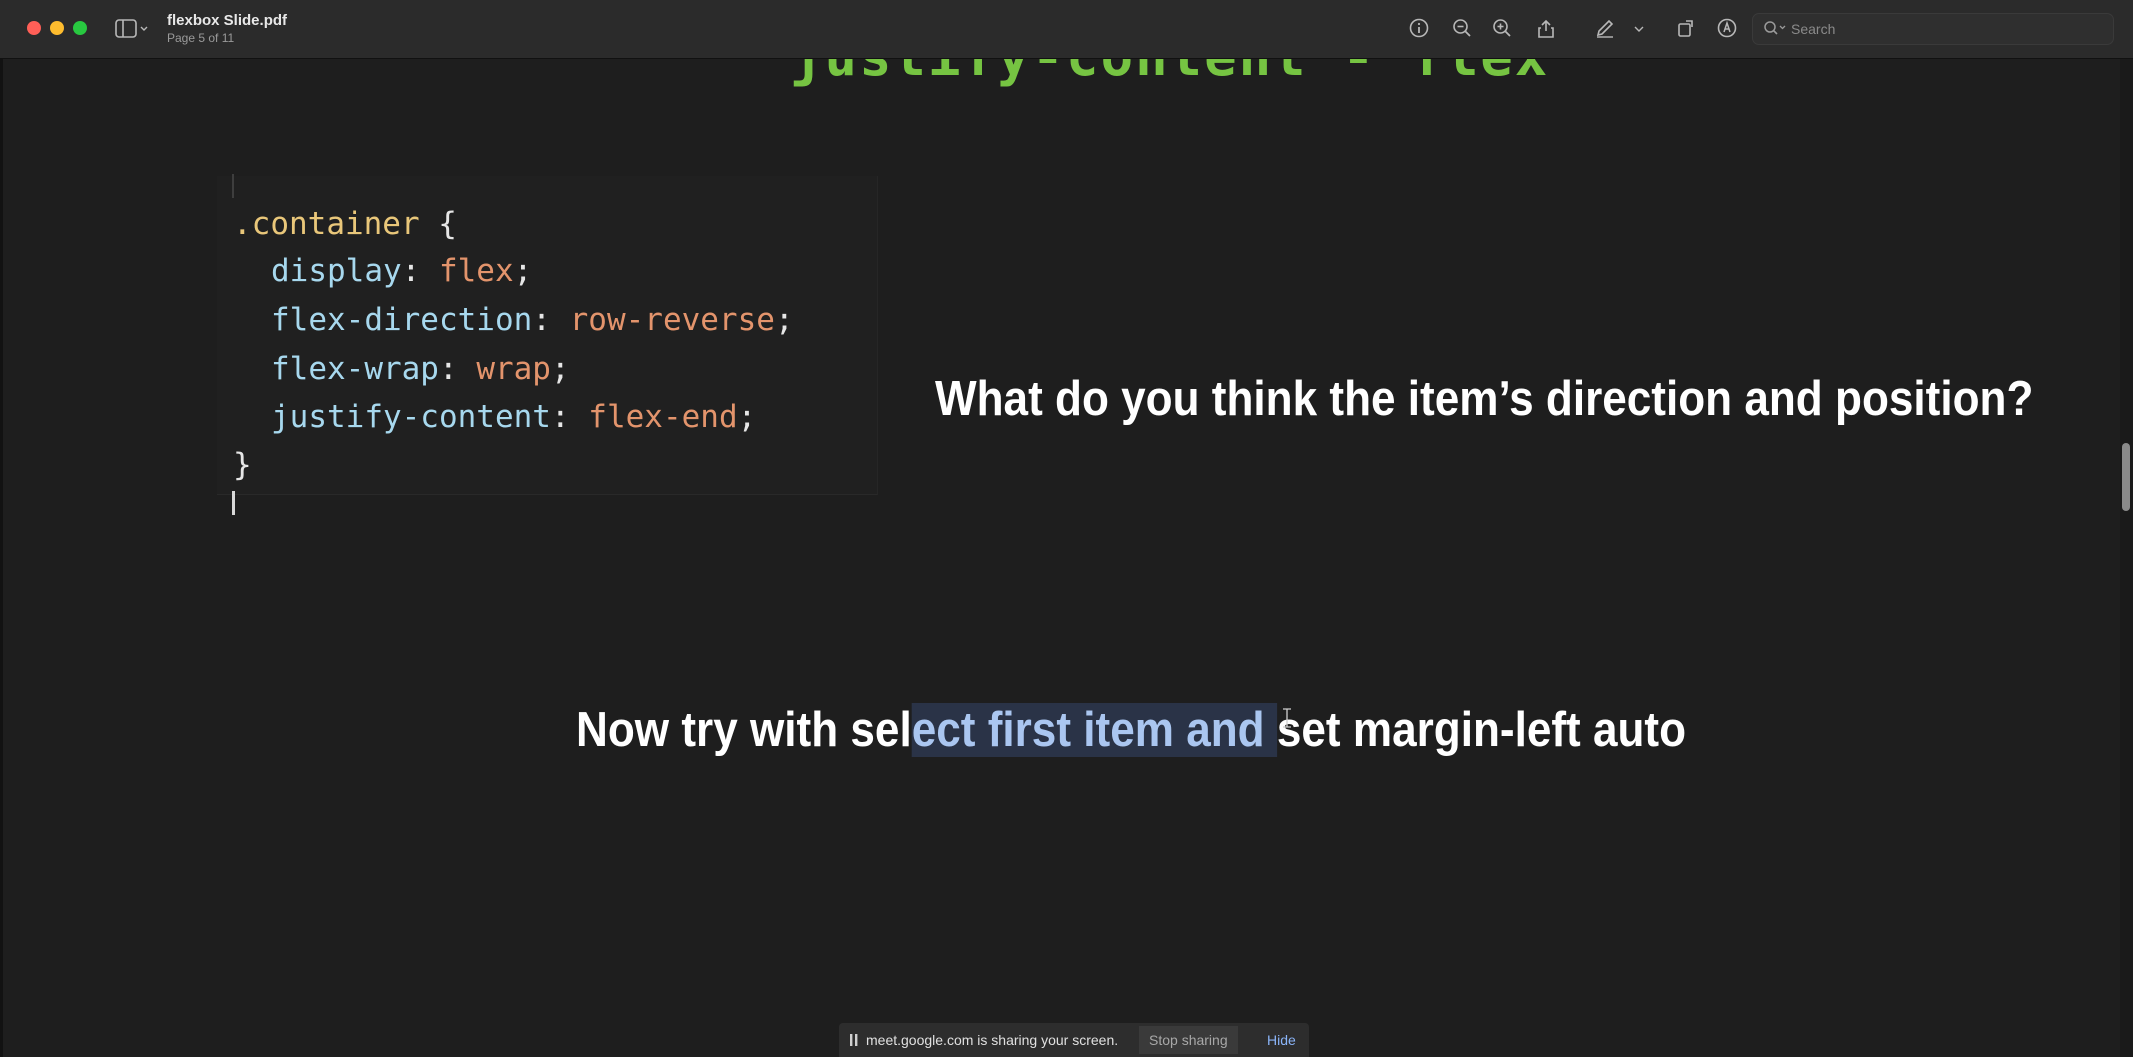 The height and width of the screenshot is (1057, 2133). What do you see at coordinates (227, 20) in the screenshot?
I see `document-title: flexbox Slide.pdf` at bounding box center [227, 20].